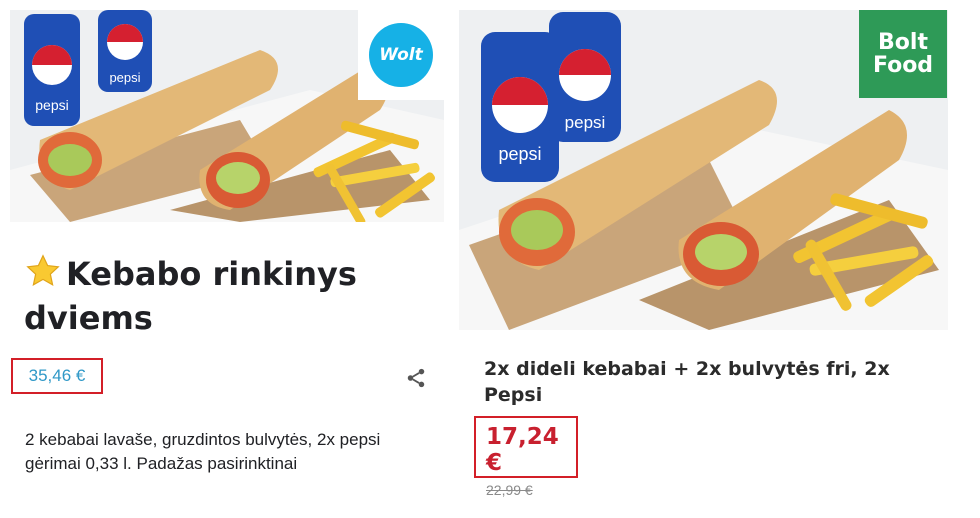 The height and width of the screenshot is (518, 980). Describe the element at coordinates (43, 270) in the screenshot. I see `star-icon` at that location.